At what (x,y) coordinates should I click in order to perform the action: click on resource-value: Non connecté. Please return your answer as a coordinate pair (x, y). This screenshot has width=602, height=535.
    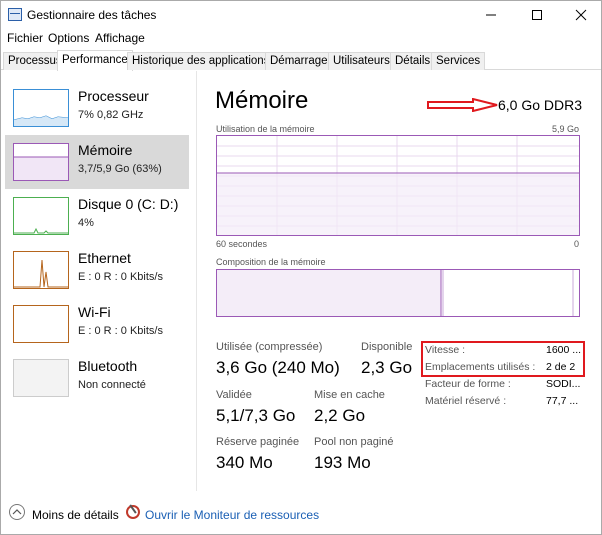
    Looking at the image, I should click on (112, 385).